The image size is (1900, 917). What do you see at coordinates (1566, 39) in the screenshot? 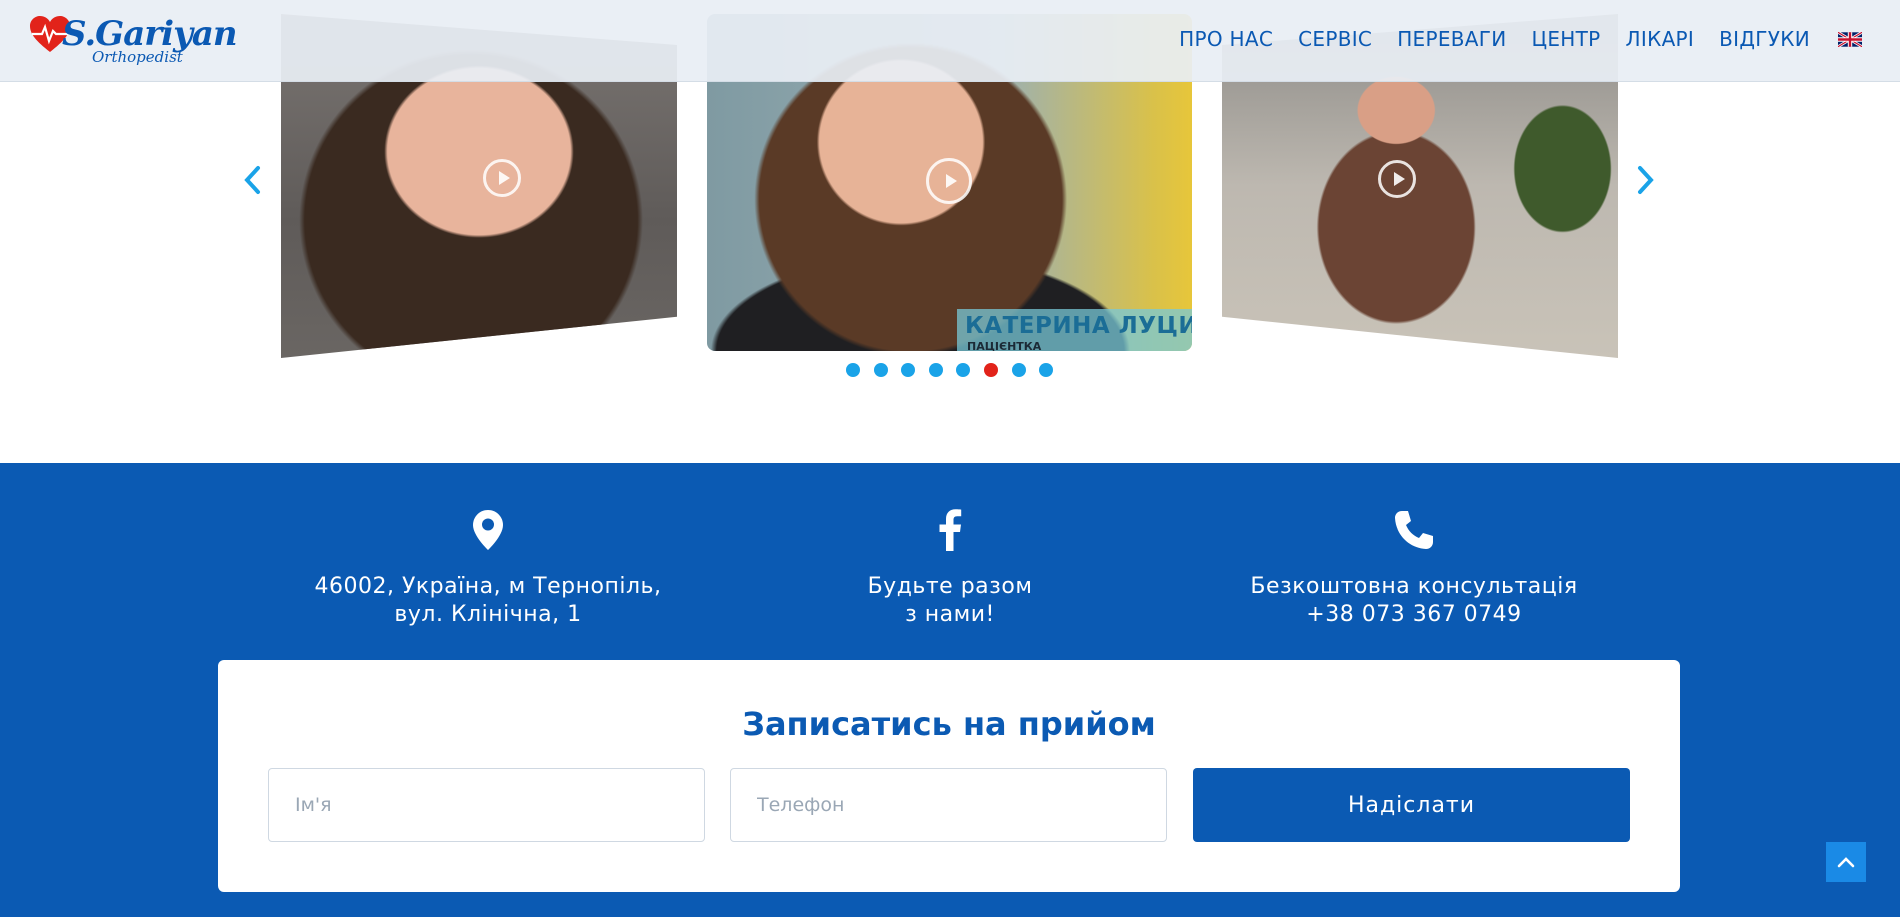
I see `nav-item-center: ЦЕНТР` at bounding box center [1566, 39].